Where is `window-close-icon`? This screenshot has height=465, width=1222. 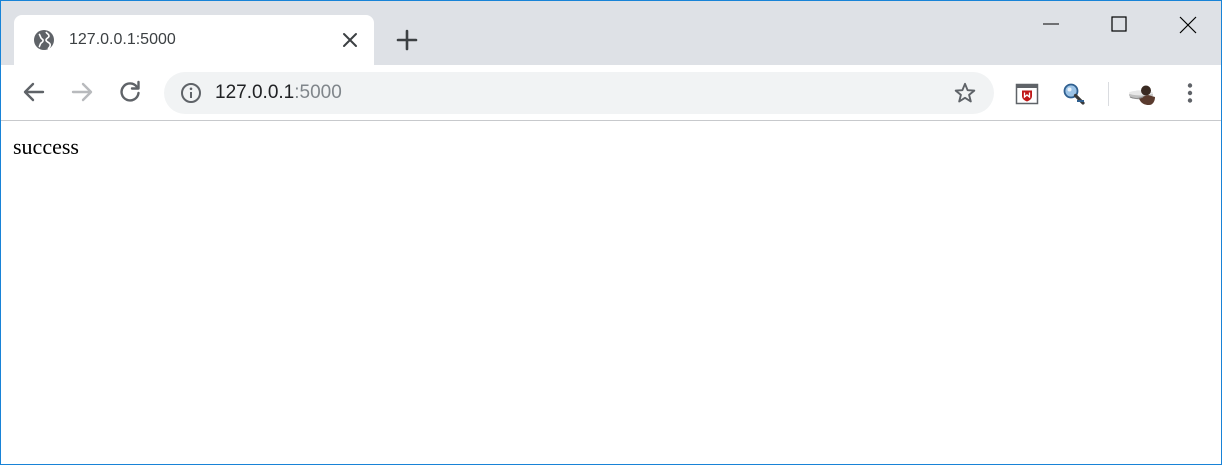
window-close-icon is located at coordinates (1188, 25).